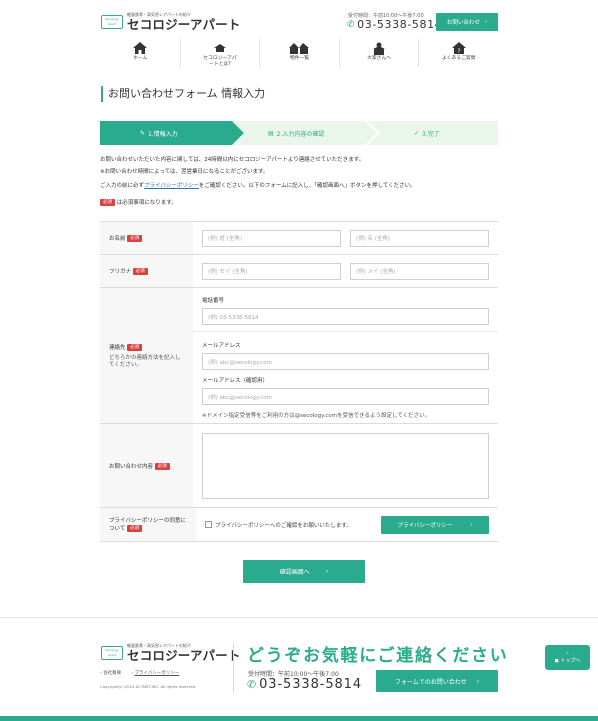 The width and height of the screenshot is (598, 721). What do you see at coordinates (228, 272) in the screenshot?
I see `placeholder: (例) セイ (全角)` at bounding box center [228, 272].